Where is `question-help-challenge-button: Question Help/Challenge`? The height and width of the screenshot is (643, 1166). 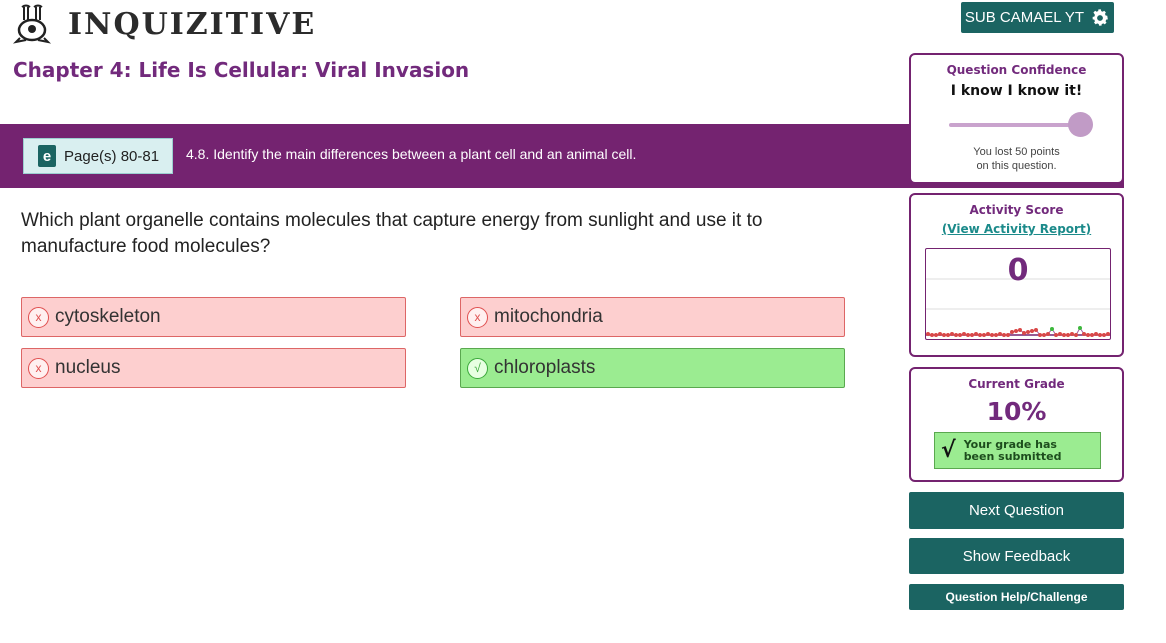 question-help-challenge-button: Question Help/Challenge is located at coordinates (1016, 597).